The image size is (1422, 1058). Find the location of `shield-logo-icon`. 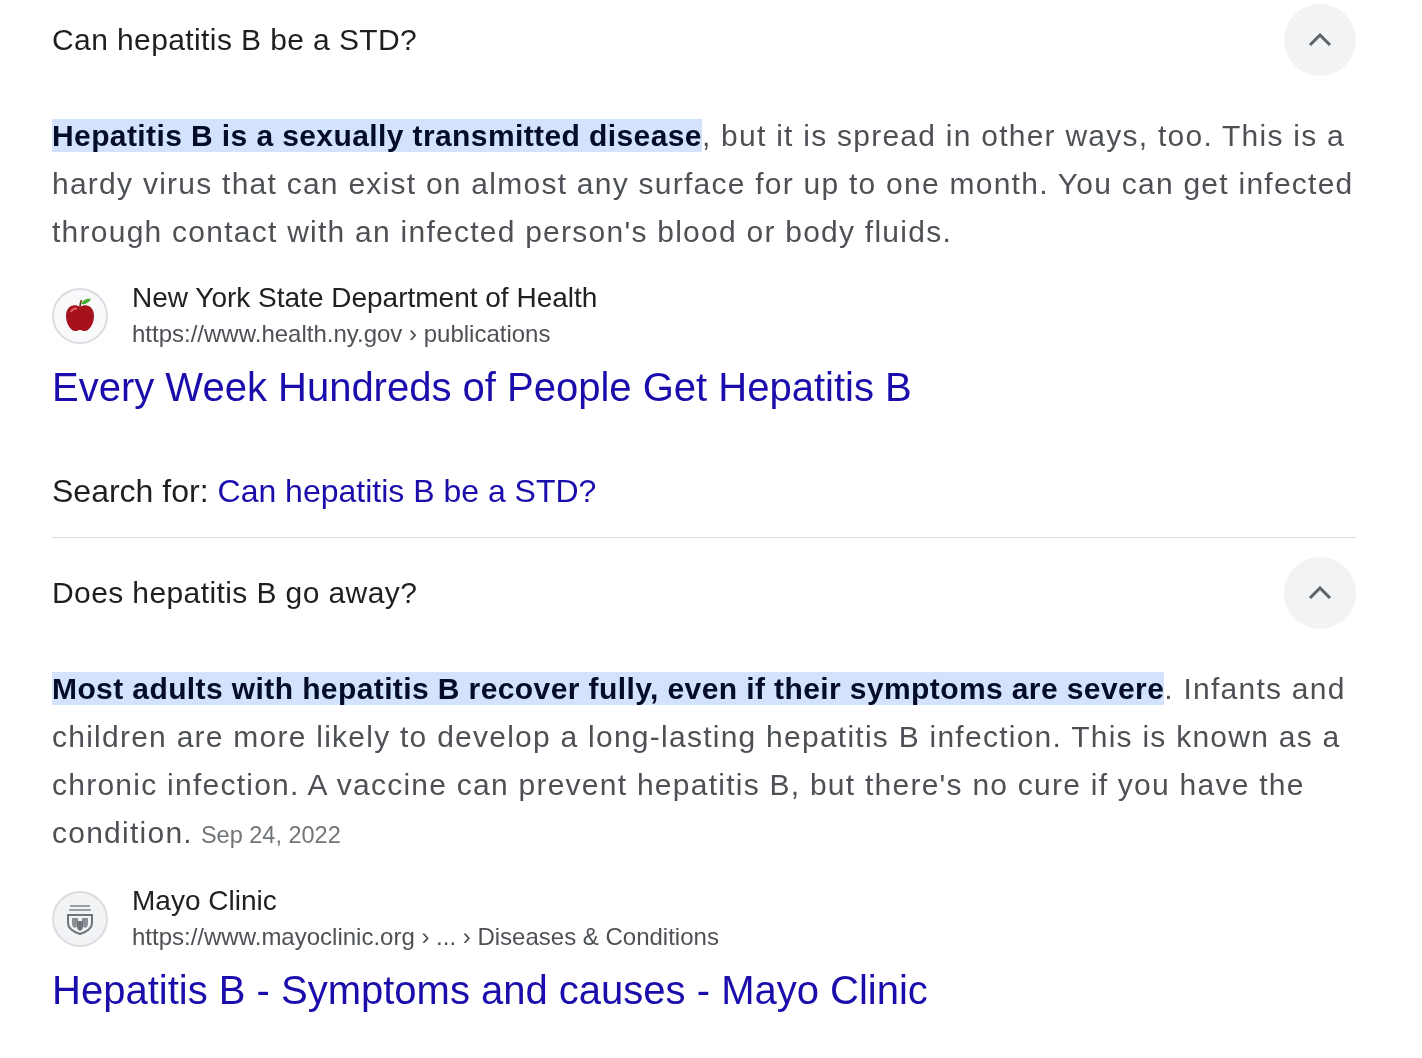

shield-logo-icon is located at coordinates (80, 918).